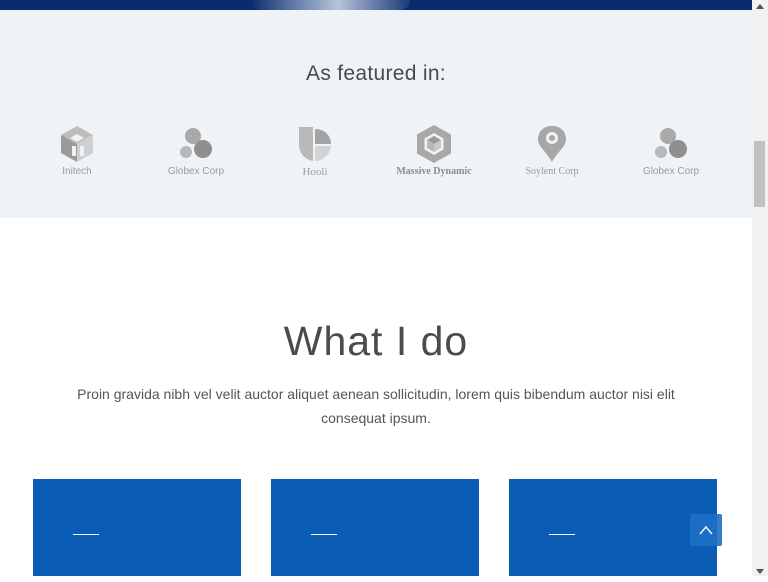  I want to click on scroll-to-top-button, so click(706, 530).